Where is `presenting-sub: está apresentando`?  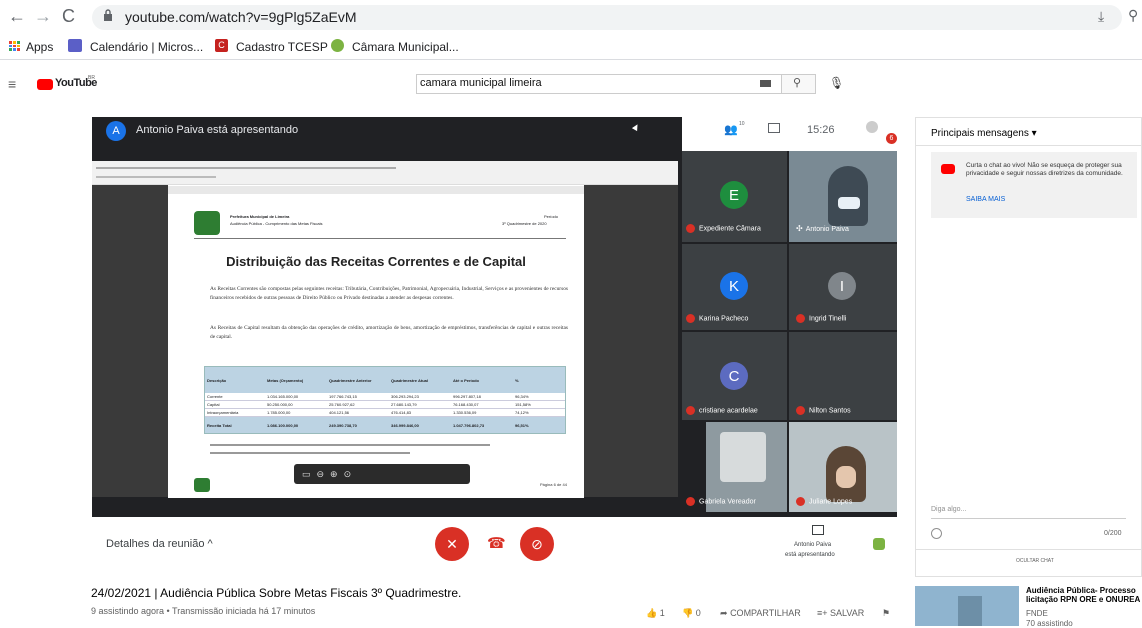 presenting-sub: está apresentando is located at coordinates (810, 555).